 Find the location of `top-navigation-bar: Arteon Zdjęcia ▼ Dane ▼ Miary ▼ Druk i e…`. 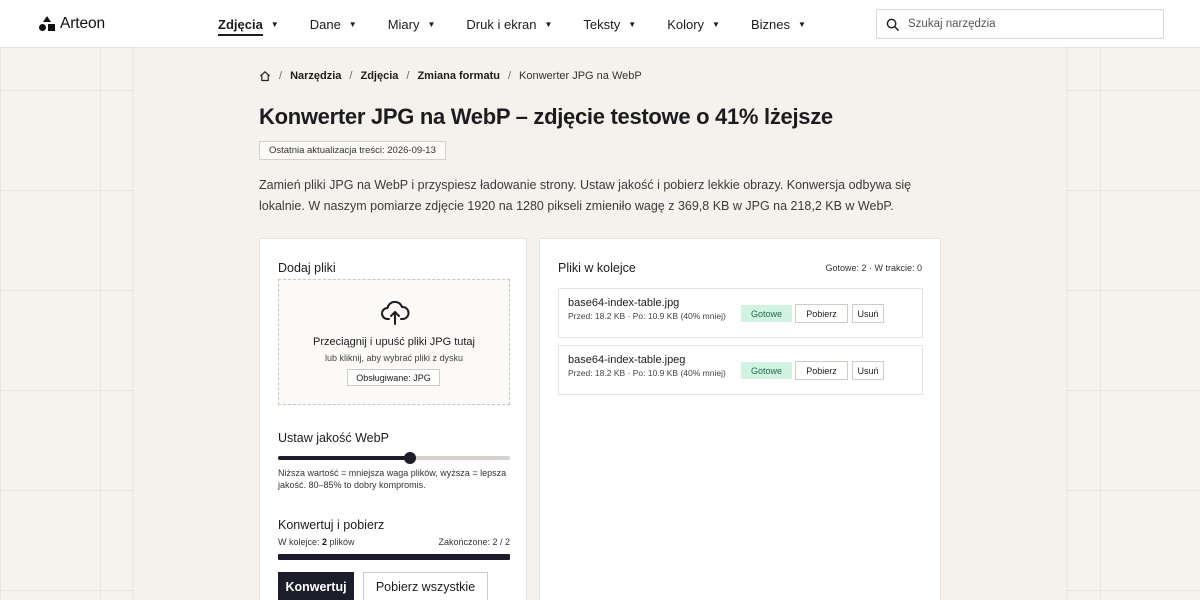

top-navigation-bar: Arteon Zdjęcia ▼ Dane ▼ Miary ▼ Druk i e… is located at coordinates (600, 24).